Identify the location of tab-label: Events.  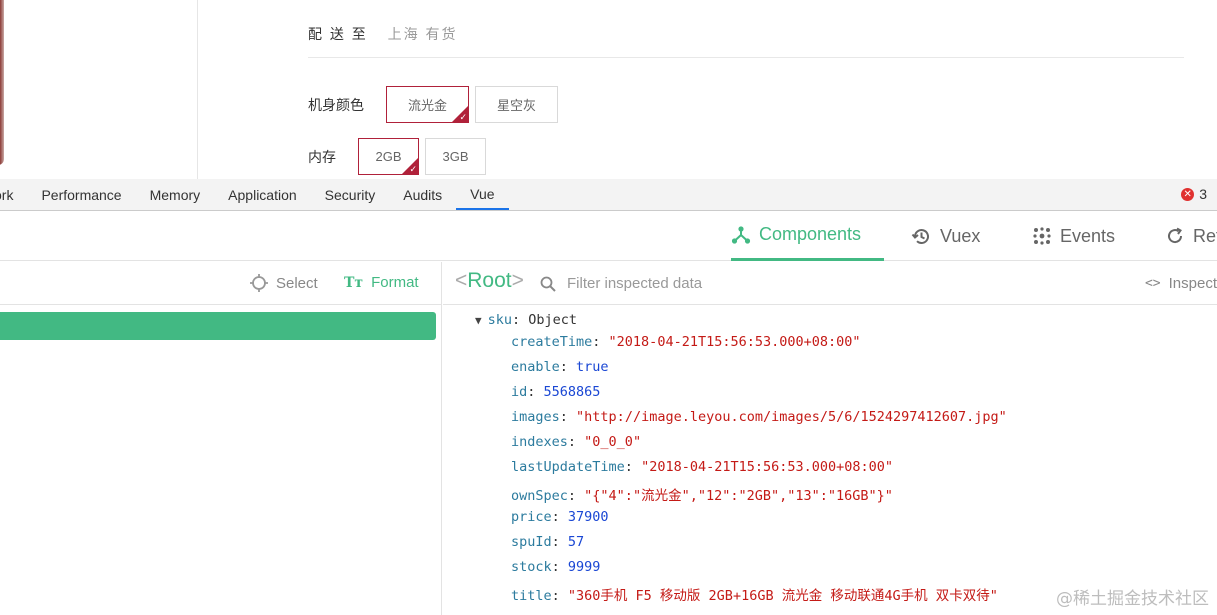
(1088, 235).